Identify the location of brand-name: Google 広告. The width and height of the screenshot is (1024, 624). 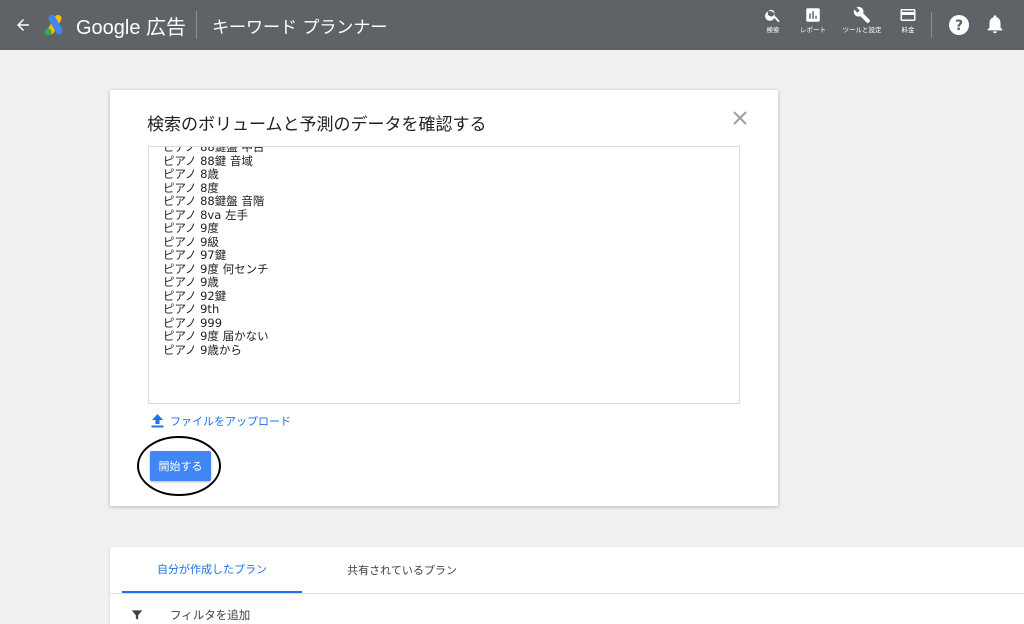
(131, 27).